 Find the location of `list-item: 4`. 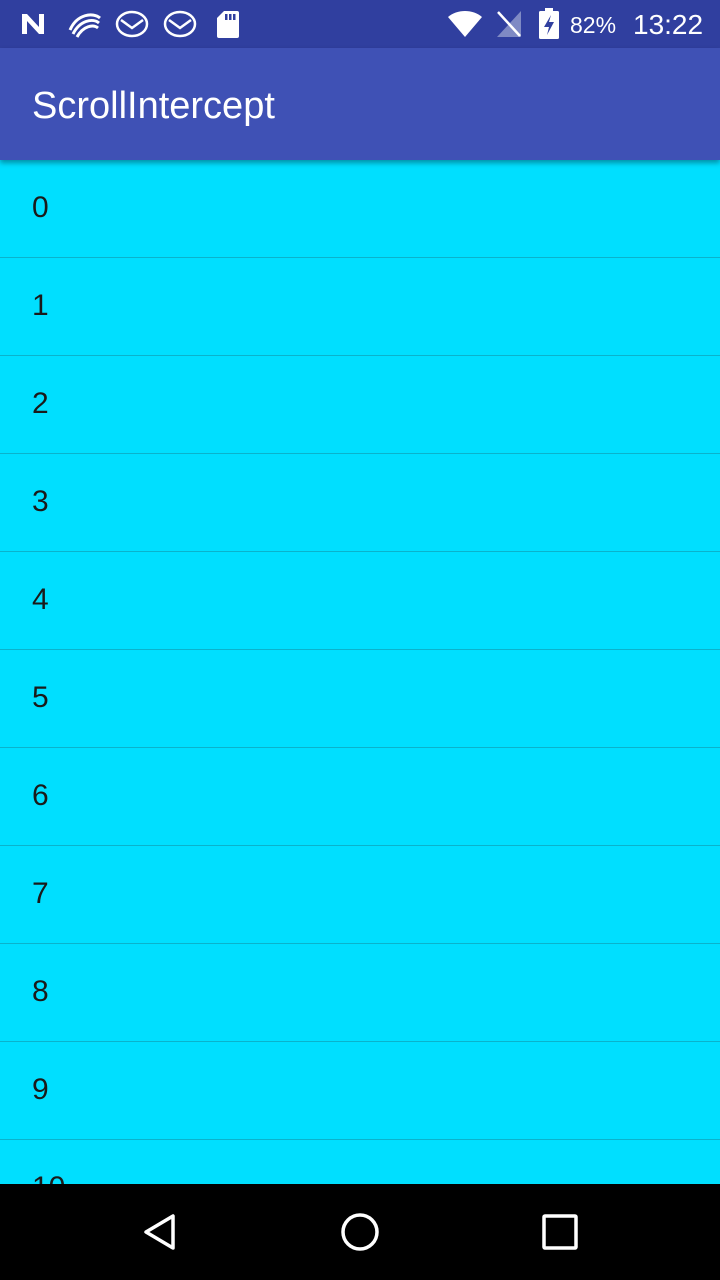

list-item: 4 is located at coordinates (360, 601).